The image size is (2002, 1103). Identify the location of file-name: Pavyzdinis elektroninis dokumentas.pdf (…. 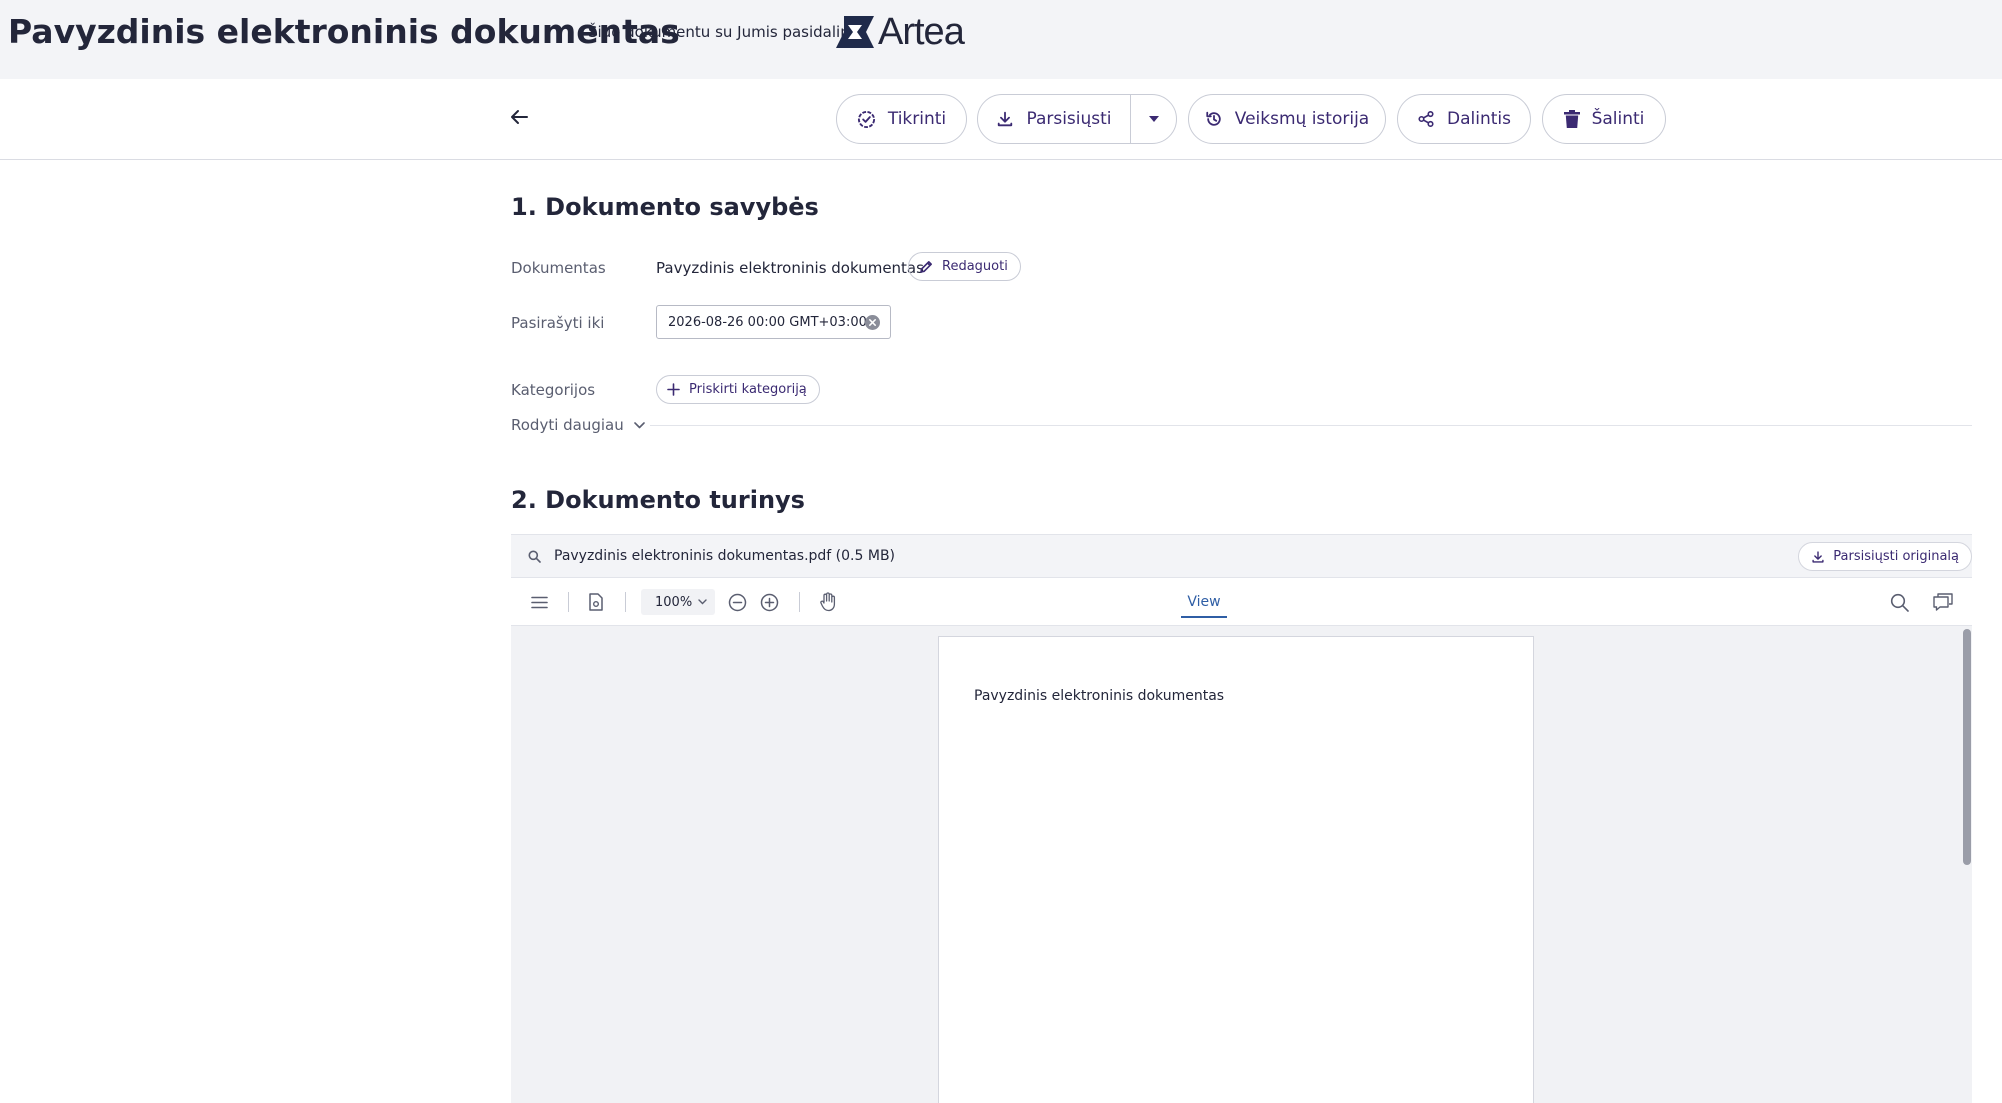
(725, 556).